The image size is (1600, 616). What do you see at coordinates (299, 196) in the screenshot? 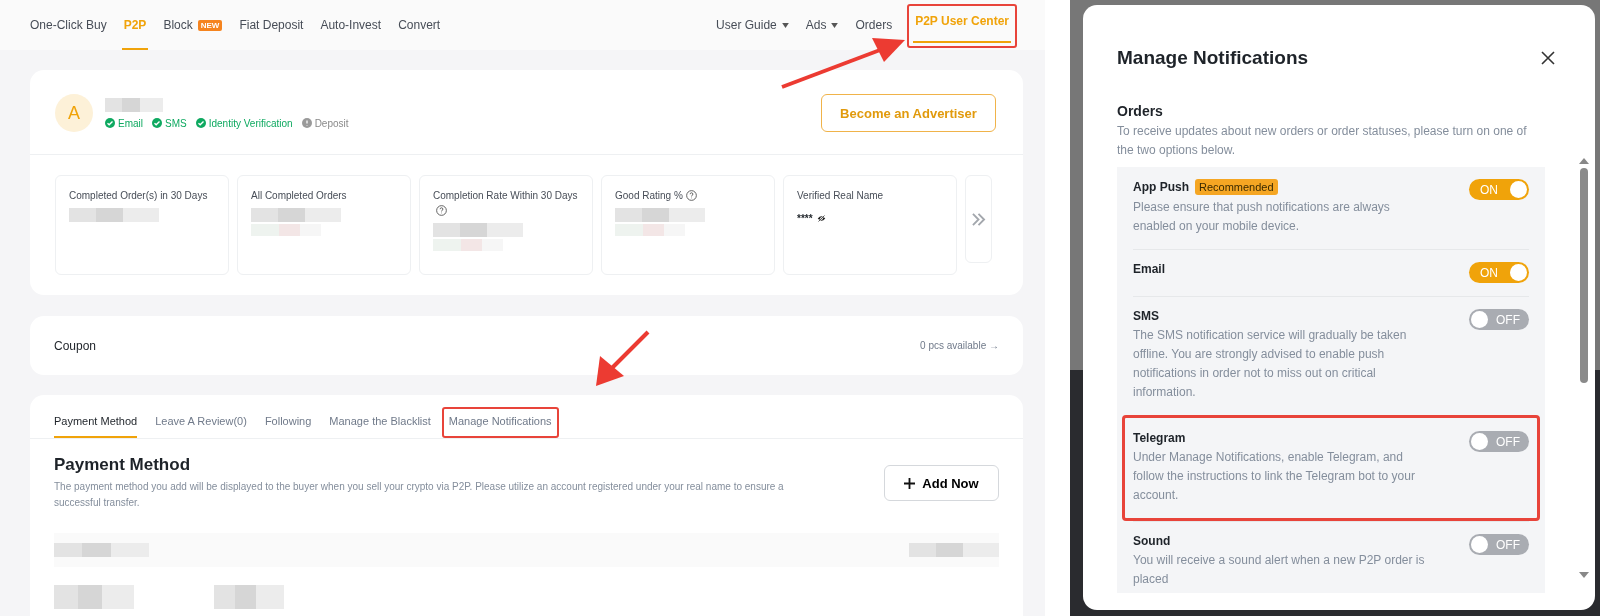
I see `stat-label: All Completed Orders` at bounding box center [299, 196].